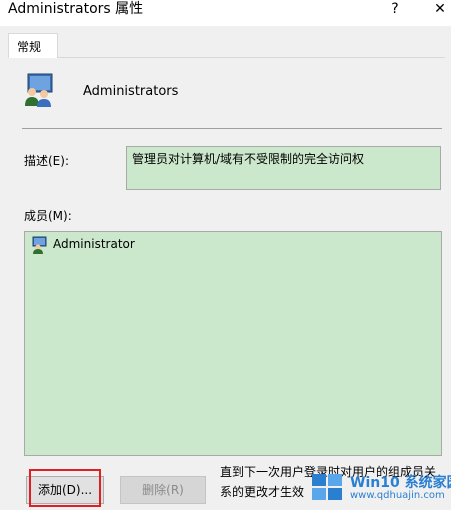  I want to click on highlight-box, so click(65, 488).